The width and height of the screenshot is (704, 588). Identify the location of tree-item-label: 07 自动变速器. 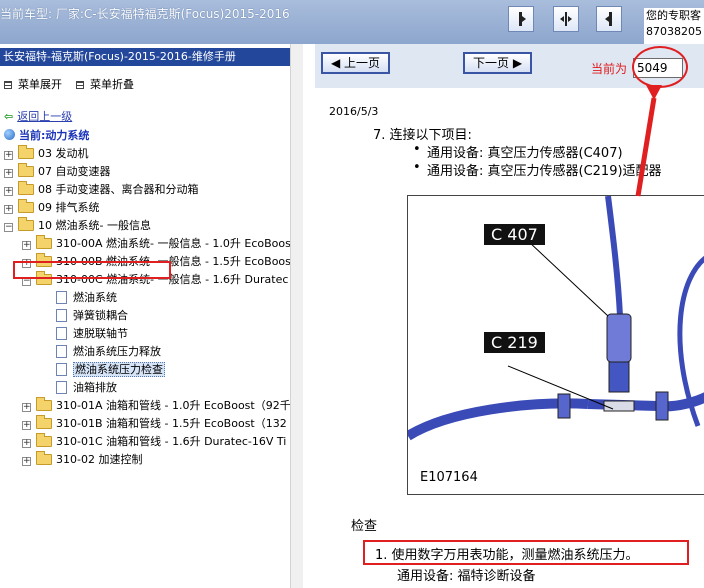
(74, 171).